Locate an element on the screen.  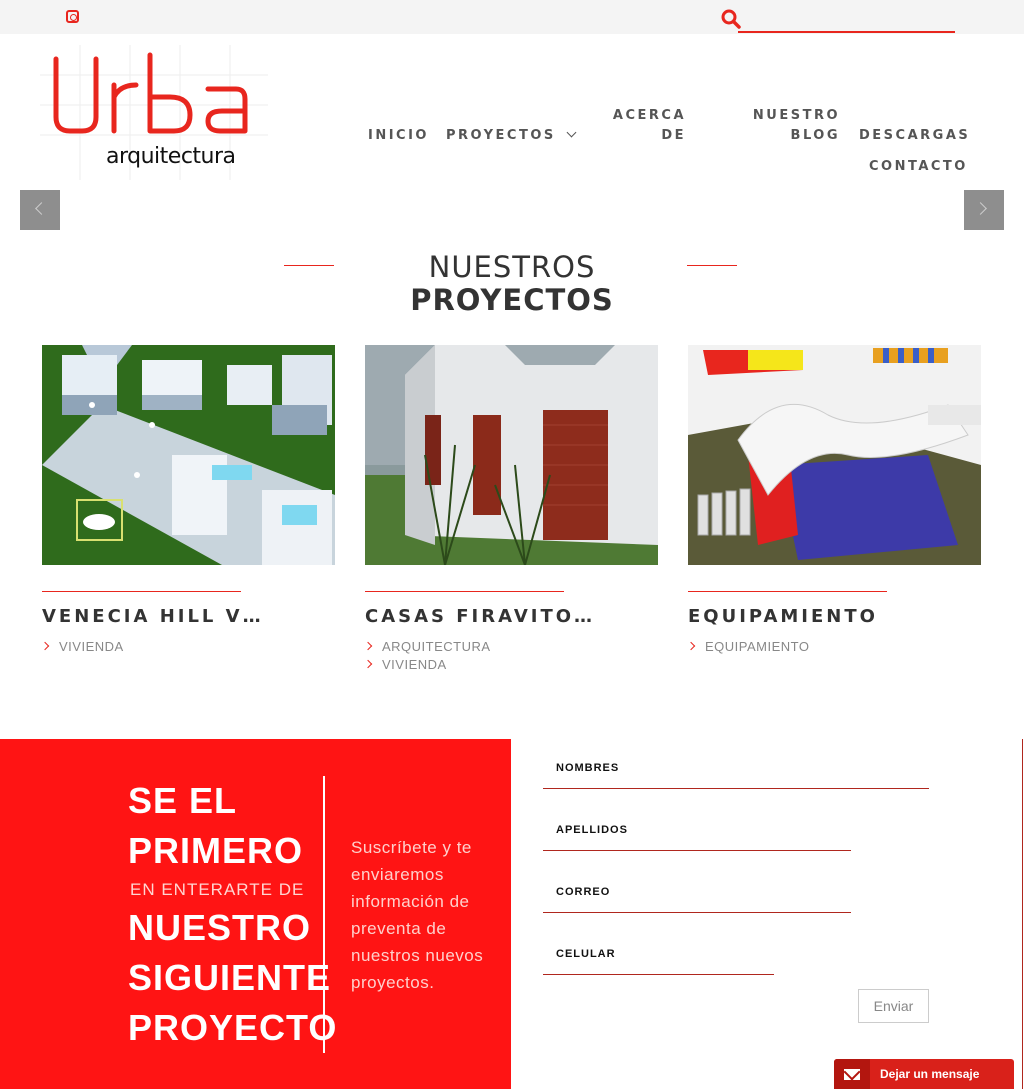
project-card-venecia: VENECIA HILL V… VIVIENDA is located at coordinates (188, 500).